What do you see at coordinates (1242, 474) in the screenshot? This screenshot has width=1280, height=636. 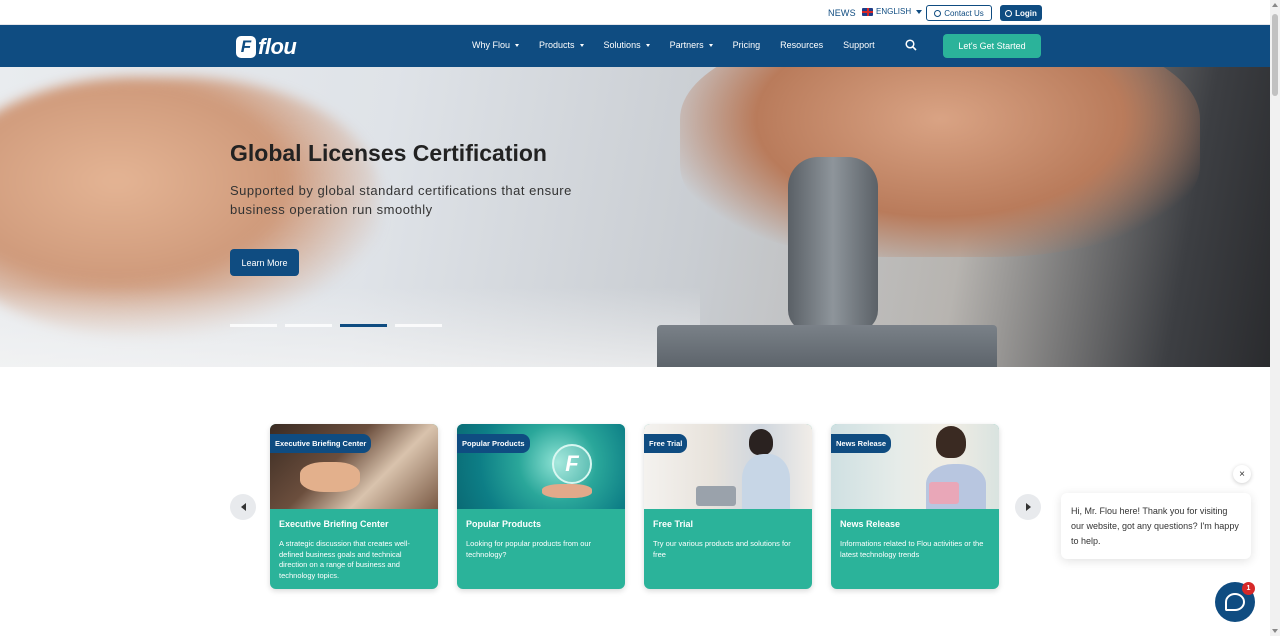 I see `chat-close-button: ×` at bounding box center [1242, 474].